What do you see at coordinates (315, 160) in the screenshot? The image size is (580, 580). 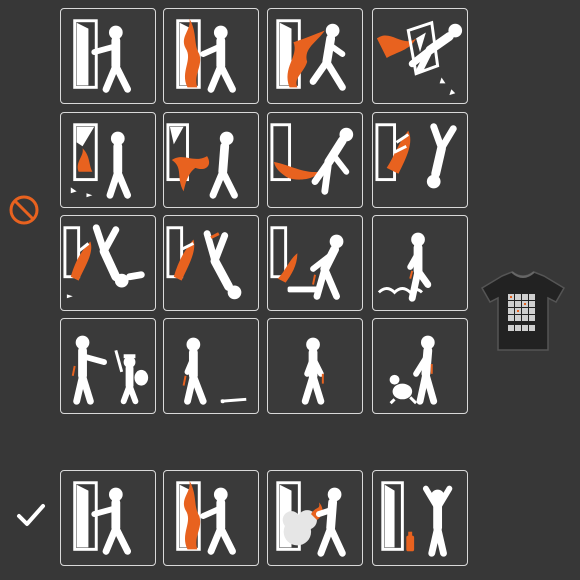 I see `panel-r2-c3` at bounding box center [315, 160].